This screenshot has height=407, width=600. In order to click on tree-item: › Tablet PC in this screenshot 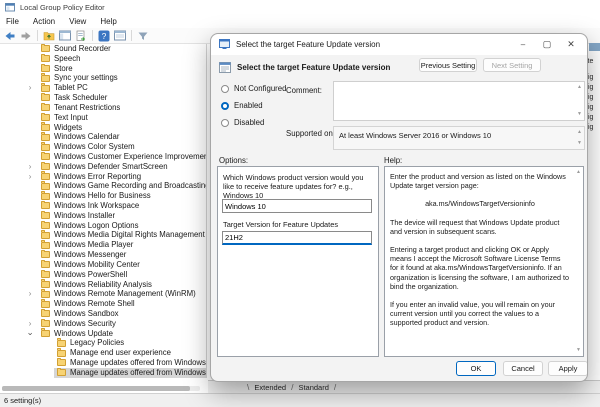, I will do `click(103, 87)`.